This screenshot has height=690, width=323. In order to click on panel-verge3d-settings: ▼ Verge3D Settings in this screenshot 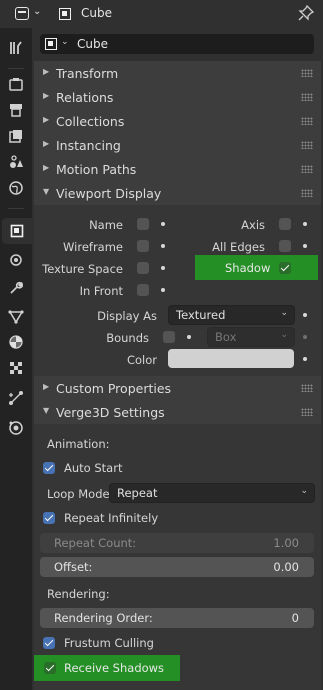, I will do `click(177, 412)`.